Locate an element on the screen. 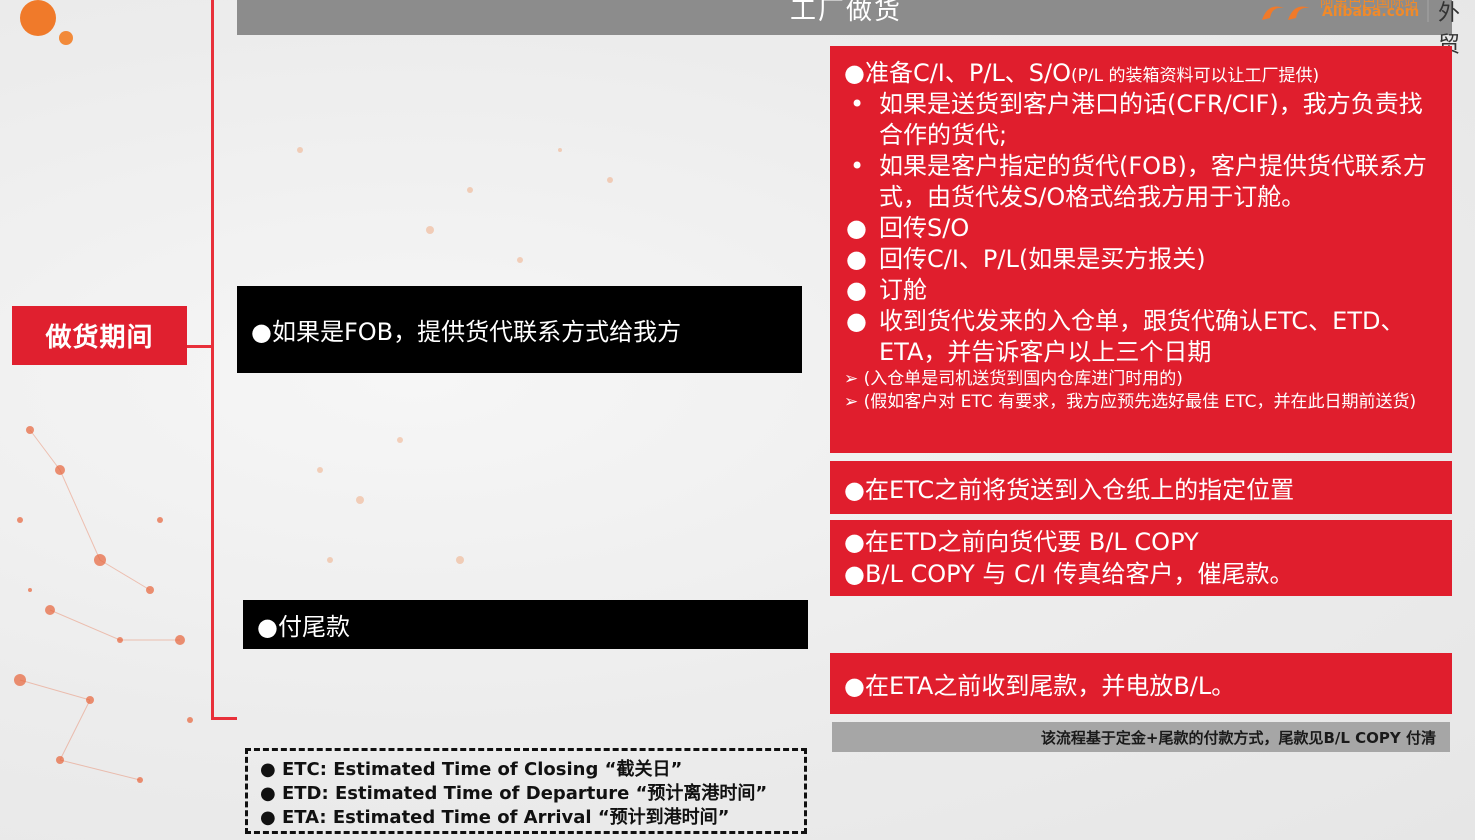  orange-orb-small is located at coordinates (66, 38).